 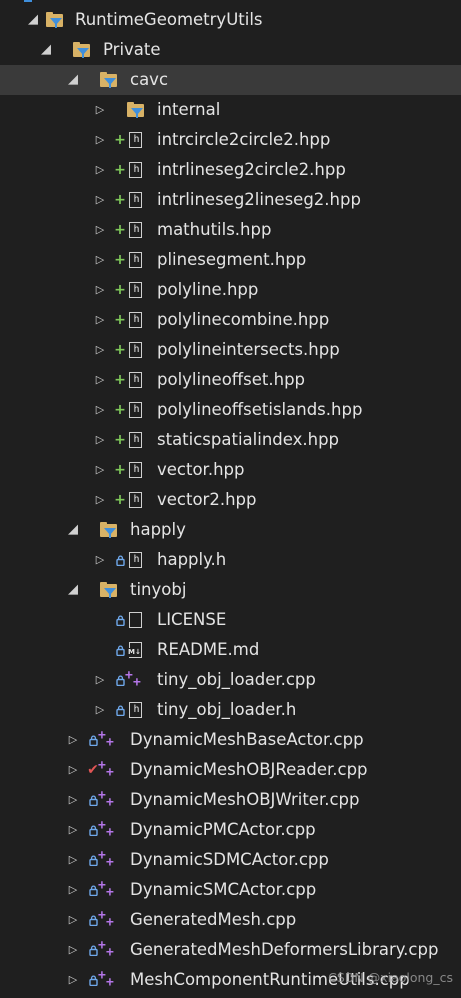 I want to click on file-row: ▷ + h polylineintersects.hpp, so click(x=230, y=350).